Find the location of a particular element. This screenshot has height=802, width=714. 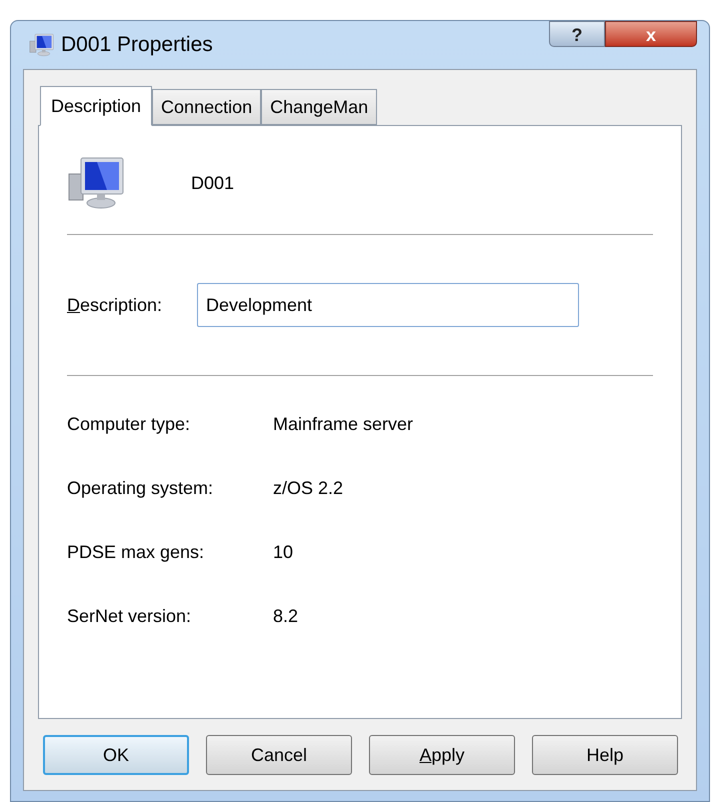

help-button: ? is located at coordinates (577, 34).